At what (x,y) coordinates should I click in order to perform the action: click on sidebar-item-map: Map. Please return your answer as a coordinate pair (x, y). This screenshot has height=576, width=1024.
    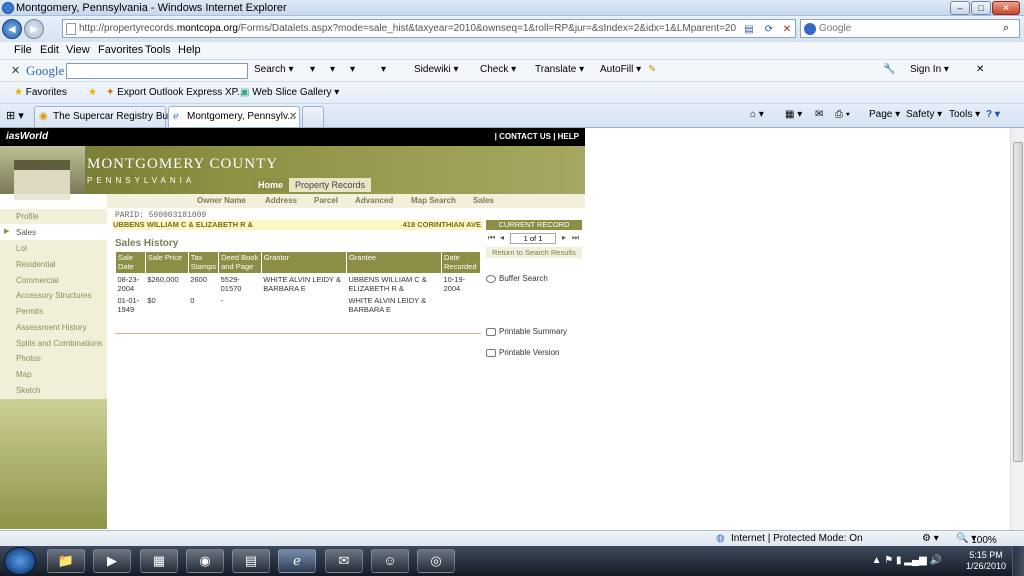
    Looking at the image, I should click on (24, 374).